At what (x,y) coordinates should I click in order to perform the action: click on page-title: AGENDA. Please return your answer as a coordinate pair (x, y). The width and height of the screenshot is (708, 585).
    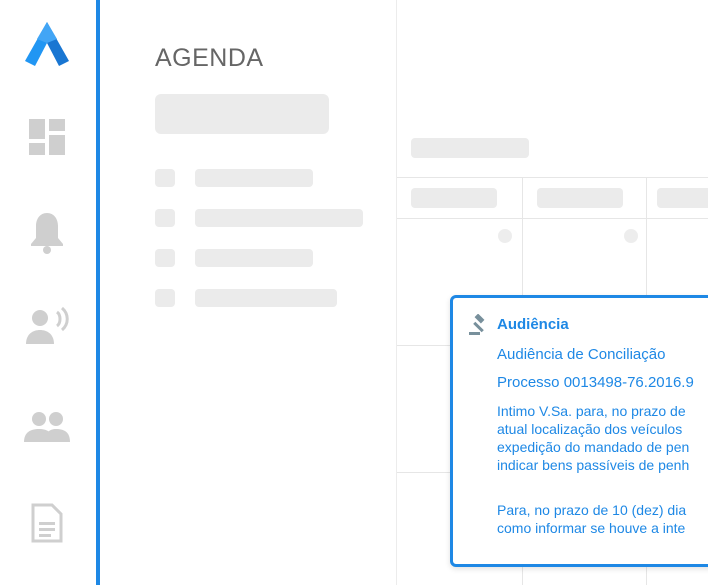
    Looking at the image, I should click on (209, 58).